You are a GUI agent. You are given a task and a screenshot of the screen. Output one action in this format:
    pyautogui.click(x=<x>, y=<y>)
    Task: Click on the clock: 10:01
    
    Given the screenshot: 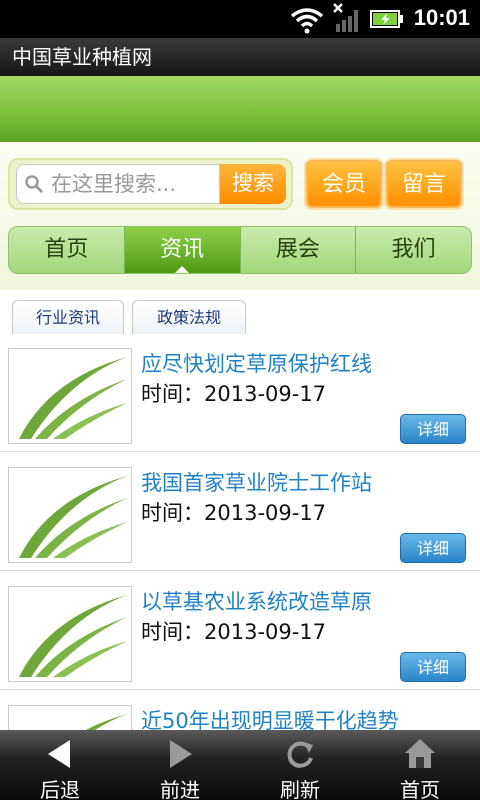 What is the action you would take?
    pyautogui.click(x=441, y=17)
    